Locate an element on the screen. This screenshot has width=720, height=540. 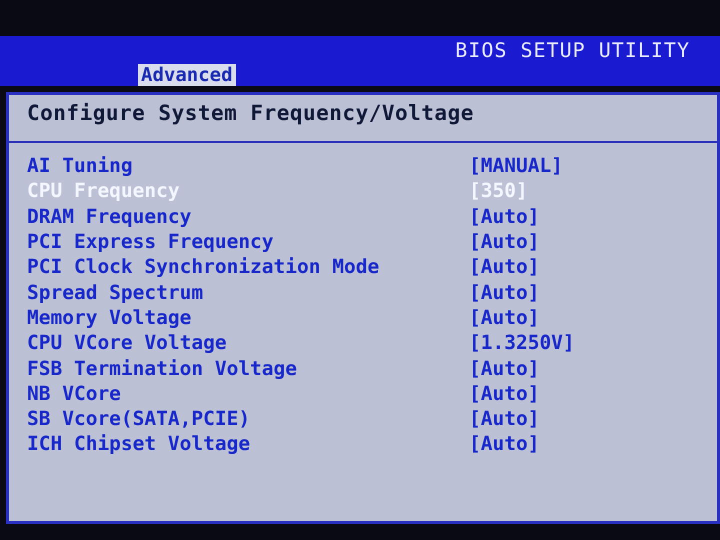
setting-label: Memory Voltage is located at coordinates (248, 317).